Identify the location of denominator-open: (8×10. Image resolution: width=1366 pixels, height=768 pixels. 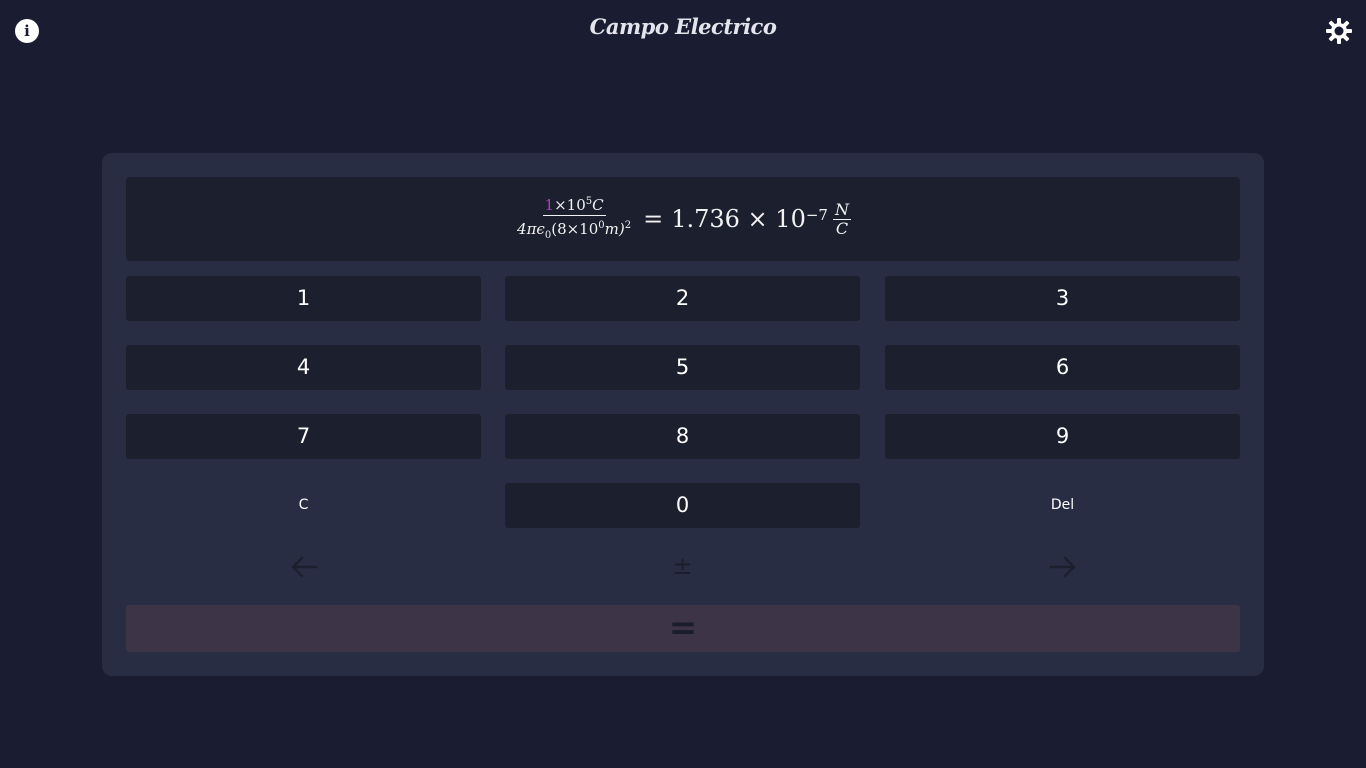
(575, 229).